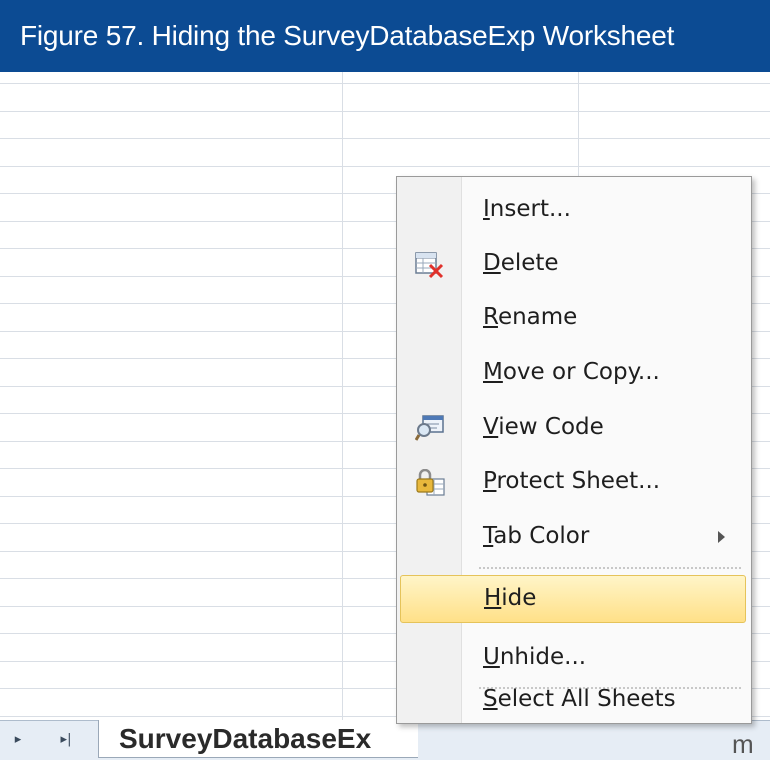 The width and height of the screenshot is (770, 760). I want to click on first-sheet-nav-icon: ▸, so click(18, 740).